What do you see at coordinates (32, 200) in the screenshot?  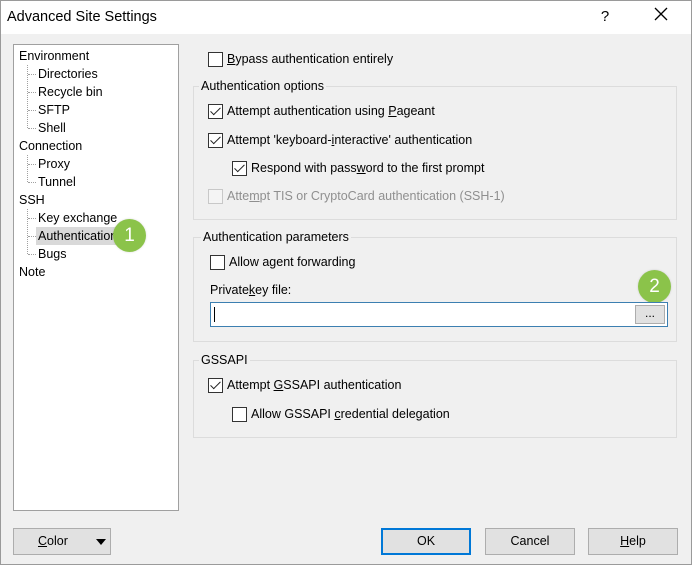 I see `tree-item-ssh: SSH` at bounding box center [32, 200].